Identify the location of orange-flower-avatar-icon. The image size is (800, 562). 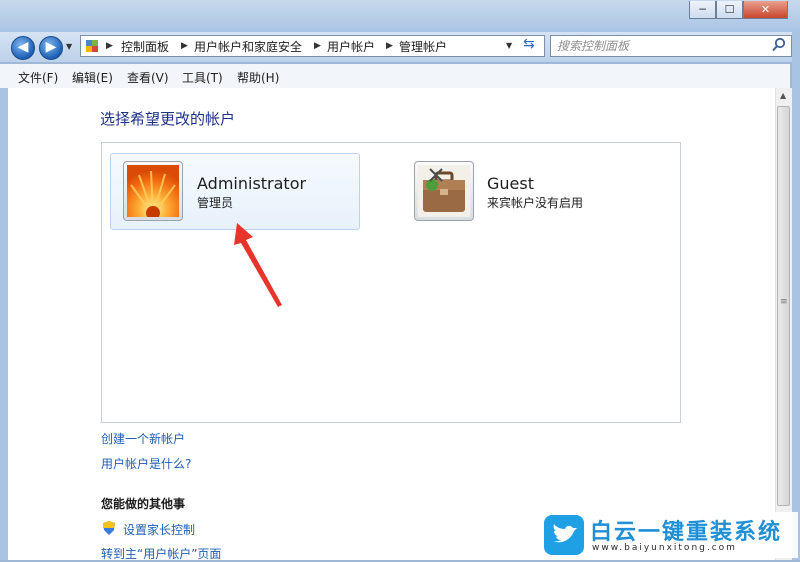
(153, 191).